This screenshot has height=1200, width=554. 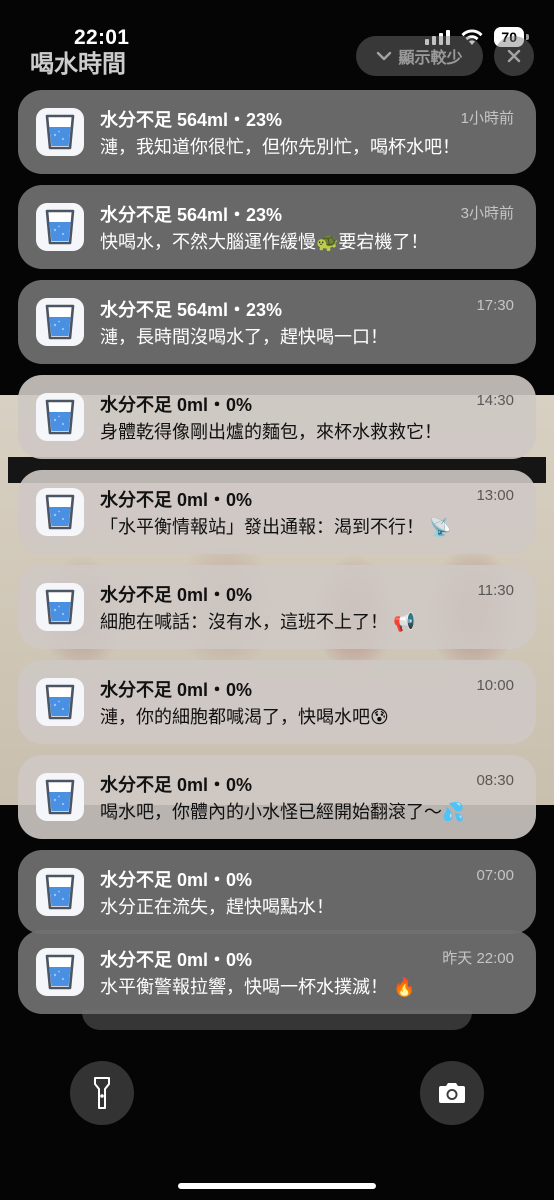 What do you see at coordinates (478, 958) in the screenshot?
I see `notification-time: 昨天 22:00` at bounding box center [478, 958].